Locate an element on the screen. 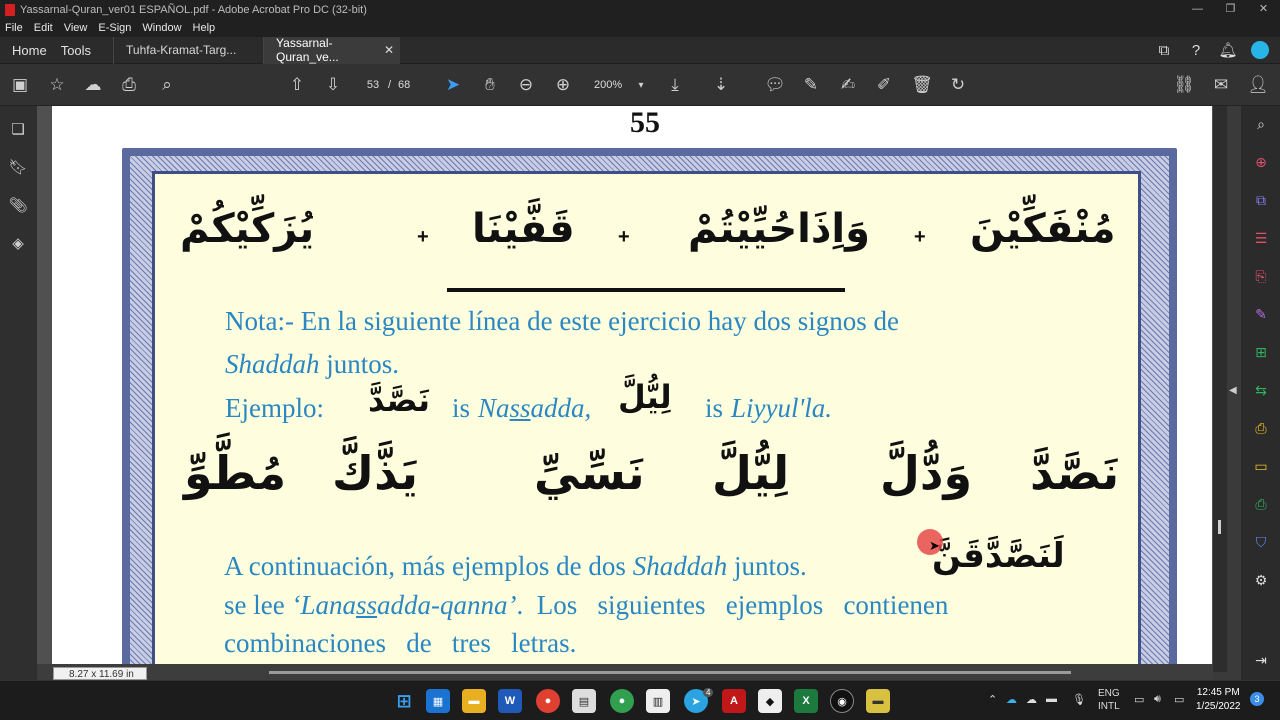 This screenshot has width=1280, height=720. notification-count: 3 is located at coordinates (1257, 699).